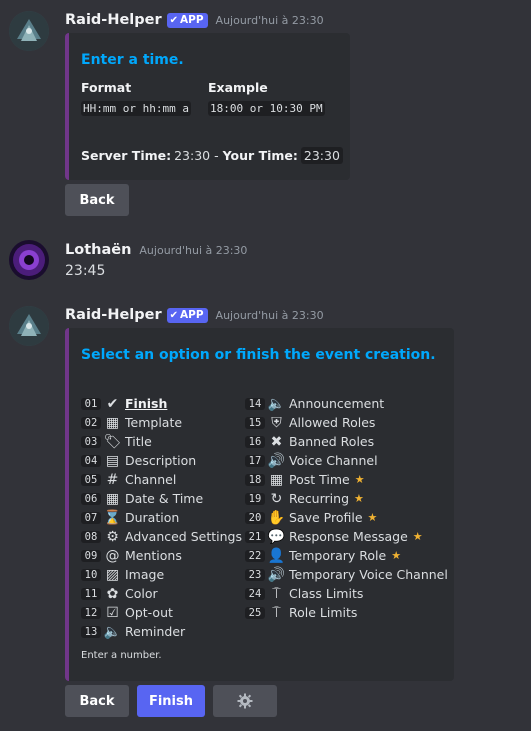 The height and width of the screenshot is (731, 531). Describe the element at coordinates (112, 479) in the screenshot. I see `hash-icon: #` at that location.